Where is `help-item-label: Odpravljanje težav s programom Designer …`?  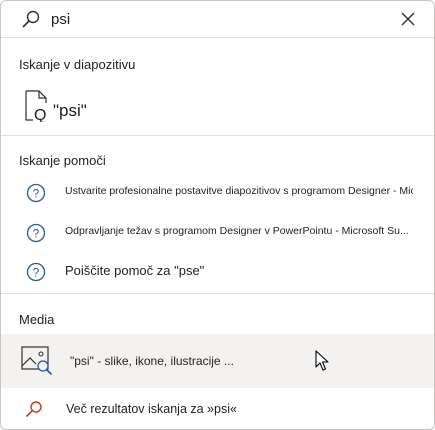 help-item-label: Odpravljanje težav s programom Designer … is located at coordinates (237, 231).